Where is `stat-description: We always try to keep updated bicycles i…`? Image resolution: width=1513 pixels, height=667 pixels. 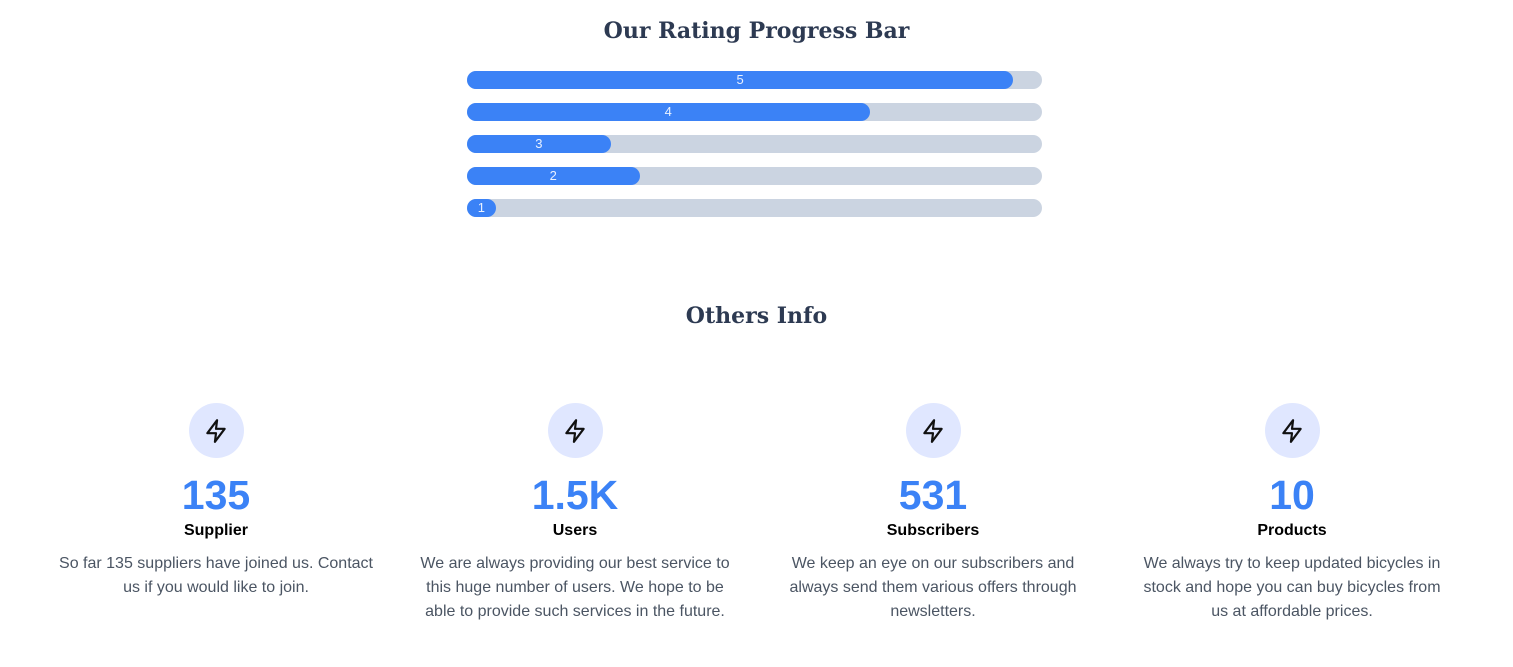 stat-description: We always try to keep updated bicycles i… is located at coordinates (1292, 587).